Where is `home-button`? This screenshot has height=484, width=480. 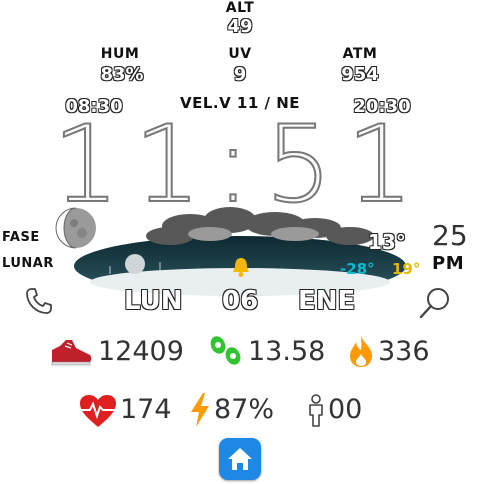
home-button is located at coordinates (240, 459).